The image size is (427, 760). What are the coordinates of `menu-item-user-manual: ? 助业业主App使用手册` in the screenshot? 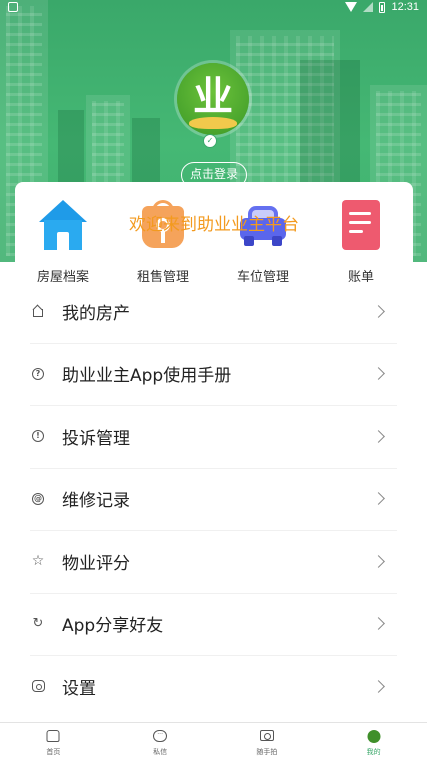 It's located at (213, 374).